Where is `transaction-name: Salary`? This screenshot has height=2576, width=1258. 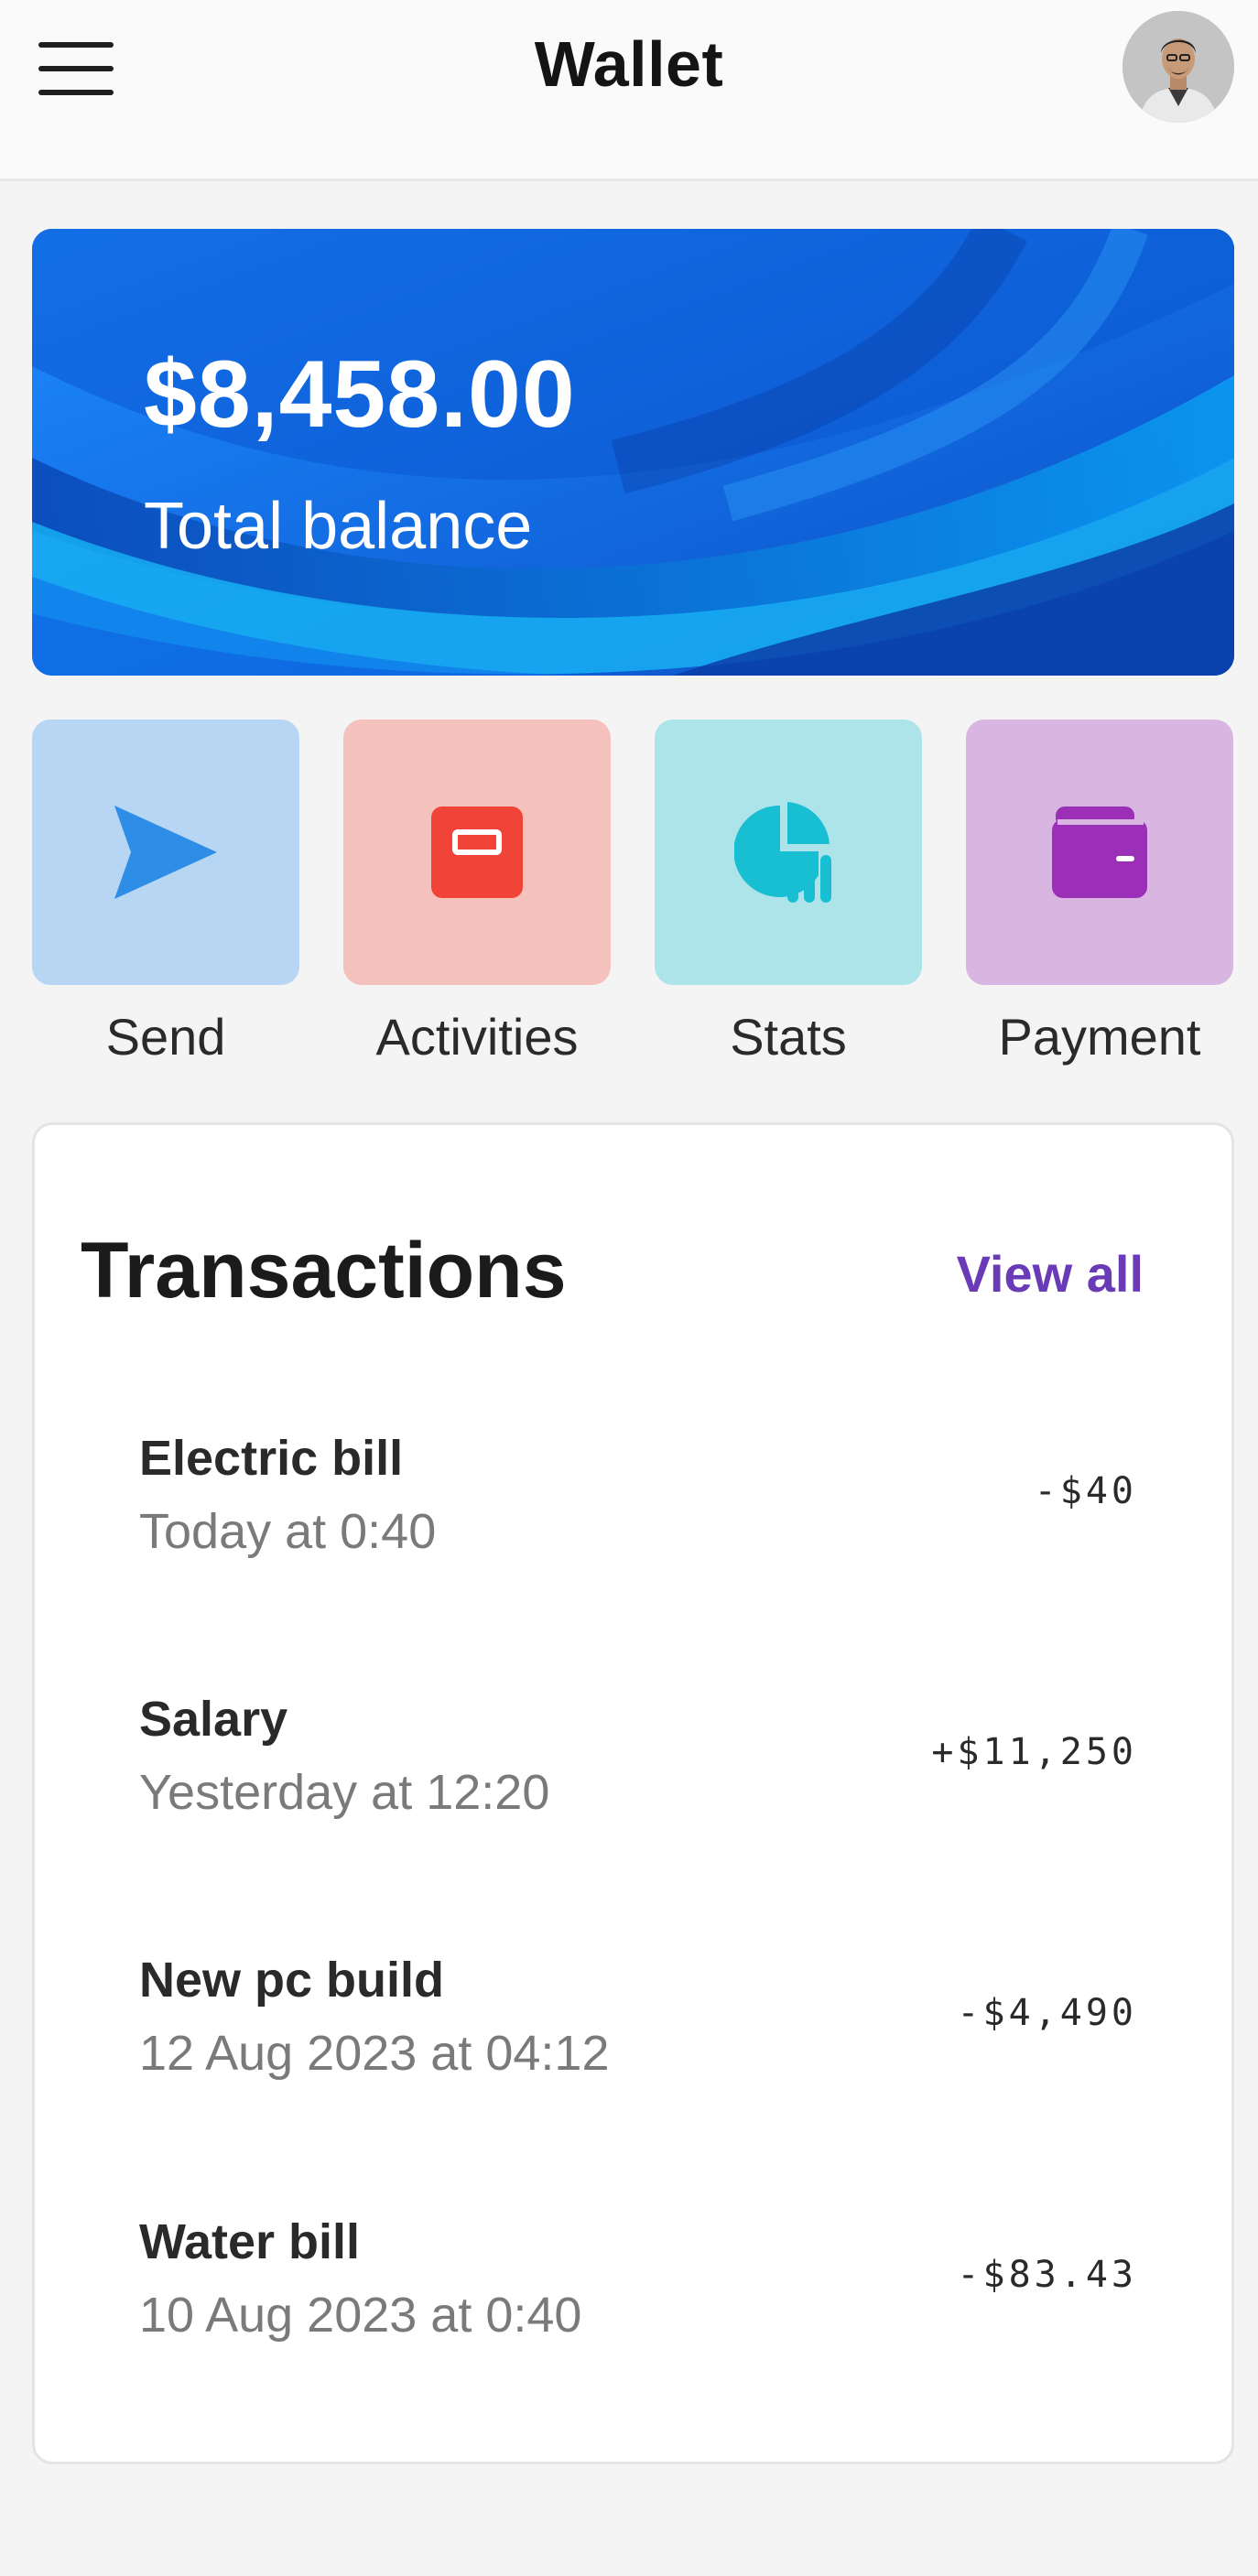
transaction-name: Salary is located at coordinates (213, 1720).